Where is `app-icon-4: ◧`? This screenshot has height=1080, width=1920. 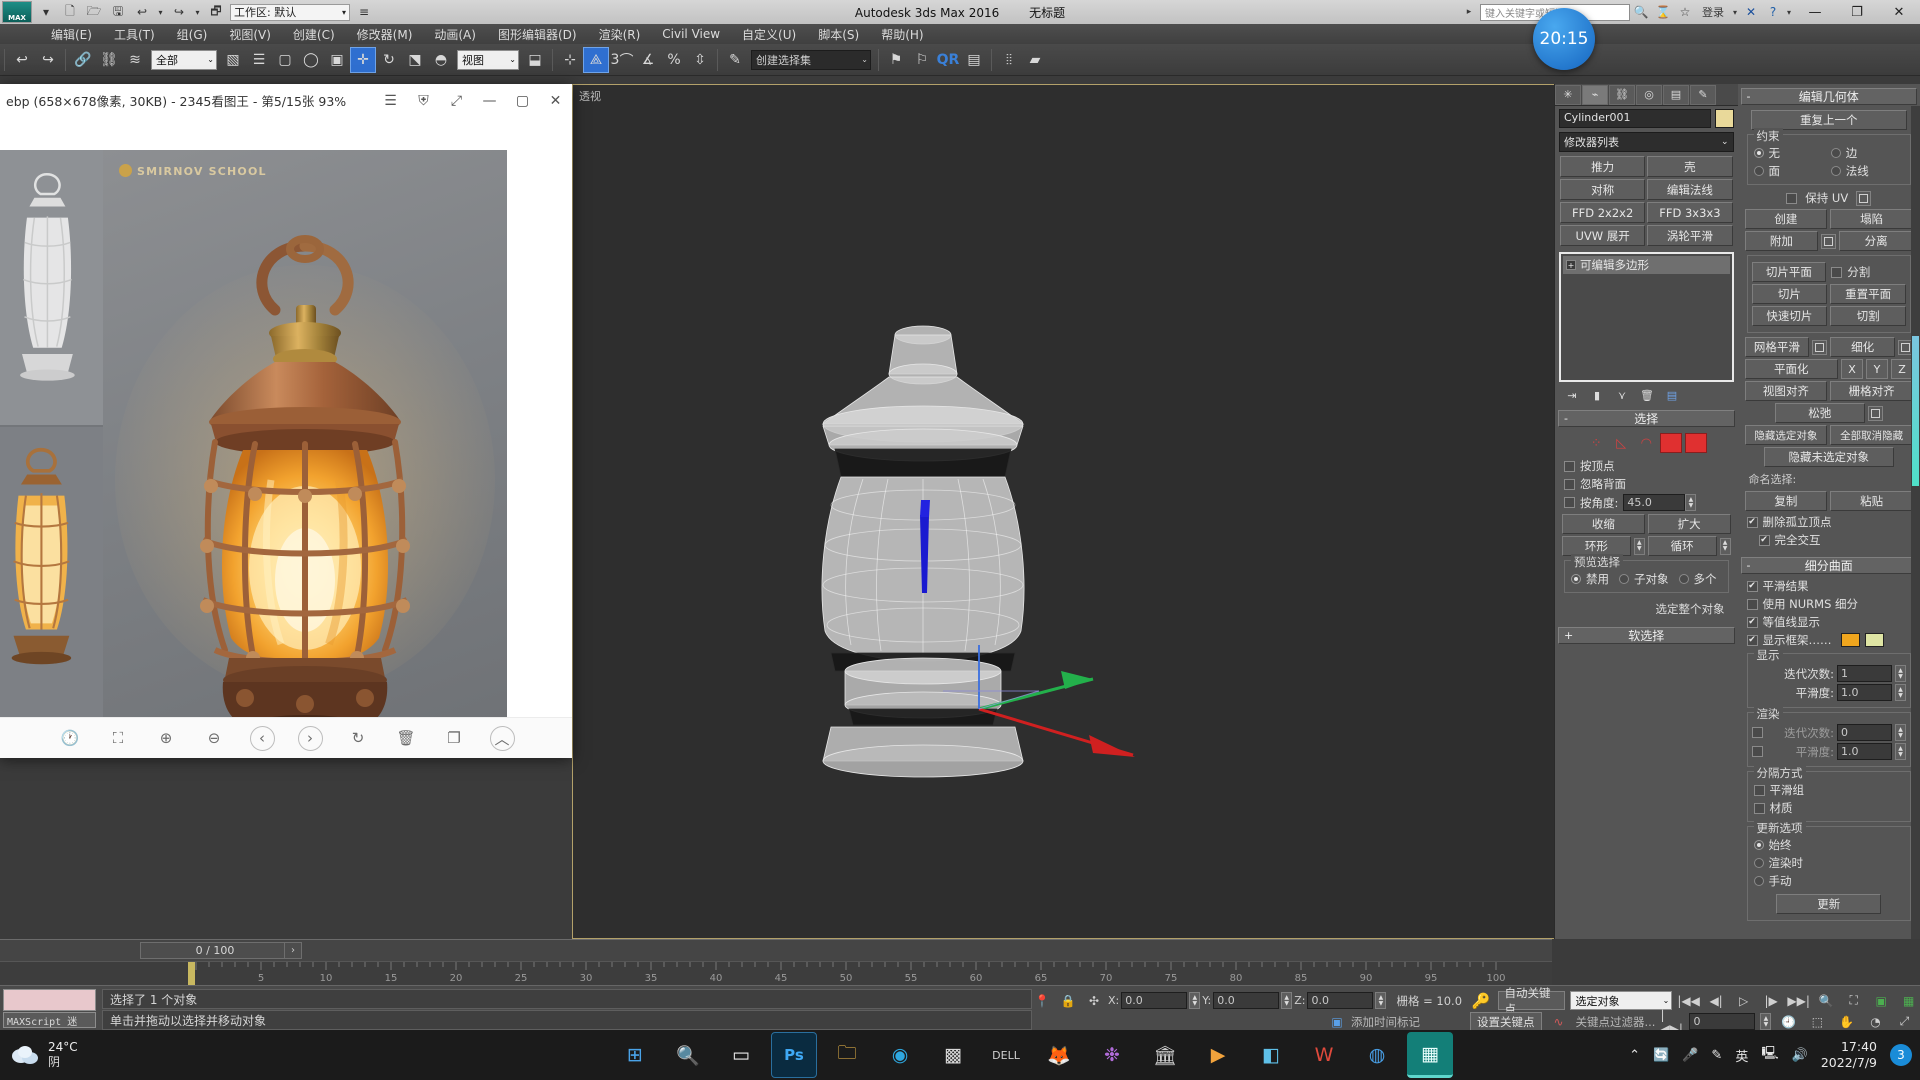 app-icon-4: ◧ is located at coordinates (1271, 1055).